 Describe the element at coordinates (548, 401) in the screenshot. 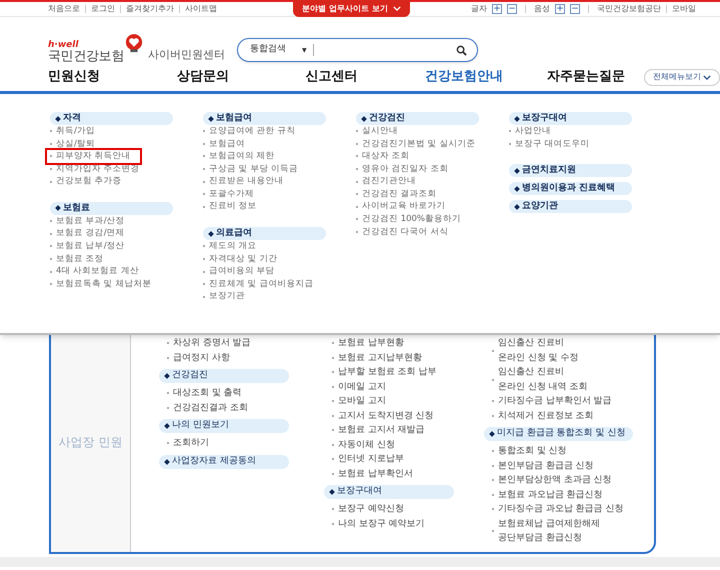

I see `menu-link: 기타징수금 납부확인서 발급` at that location.